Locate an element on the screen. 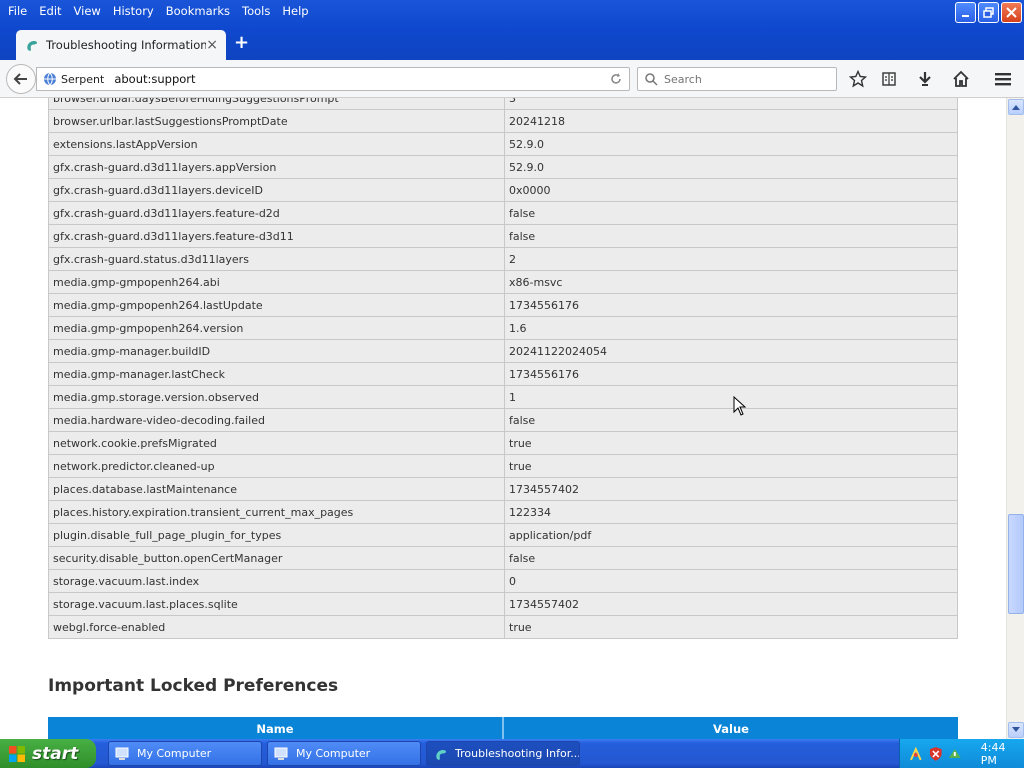 The image size is (1024, 768). table-row: media.gmp-manager.lastCheck 1734556176 is located at coordinates (503, 374).